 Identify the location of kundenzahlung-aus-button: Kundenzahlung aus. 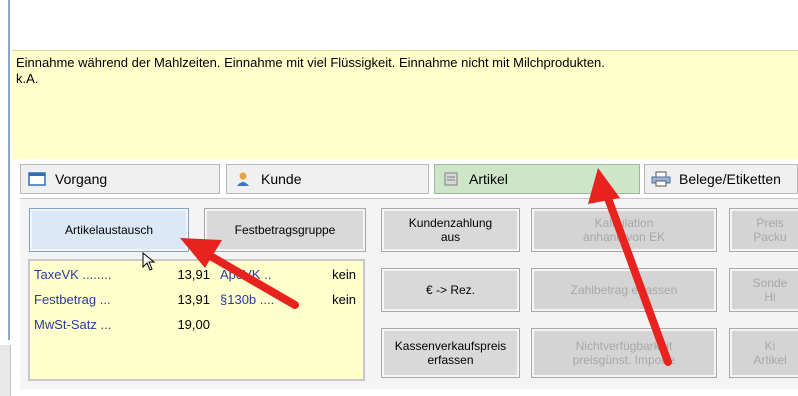
(450, 230).